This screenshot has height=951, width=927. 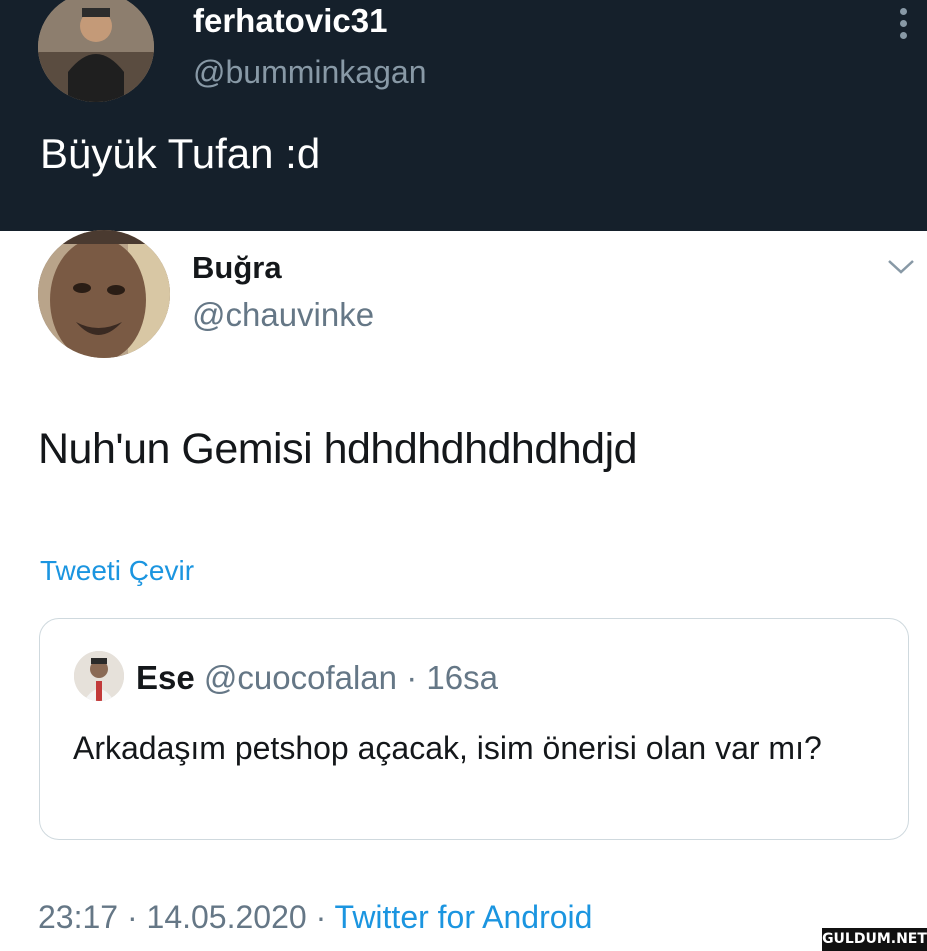 I want to click on author-name: Buğra, so click(x=237, y=268).